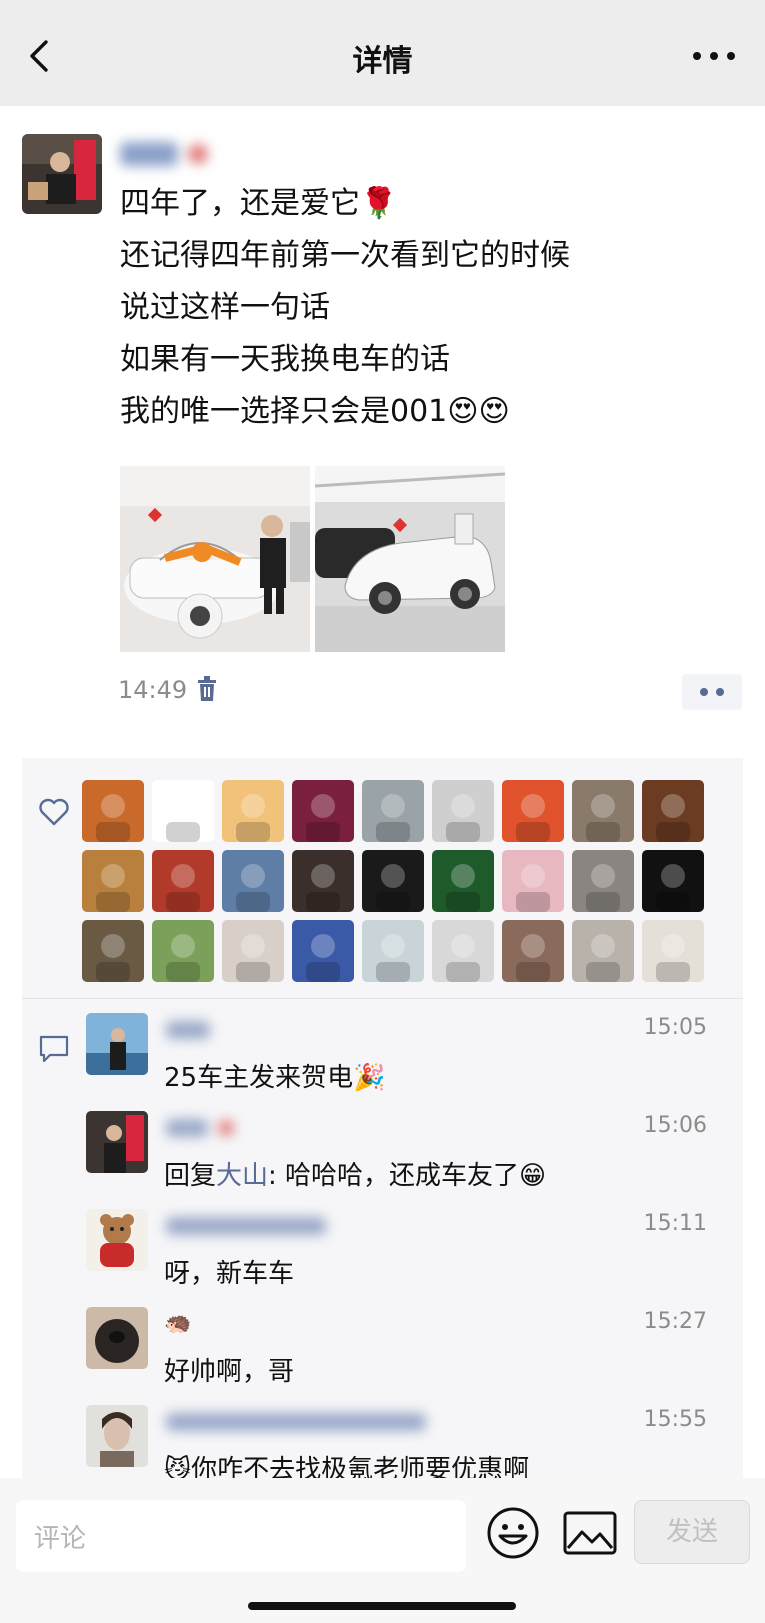 Image resolution: width=765 pixels, height=1623 pixels. I want to click on two-dots-icon, so click(712, 692).